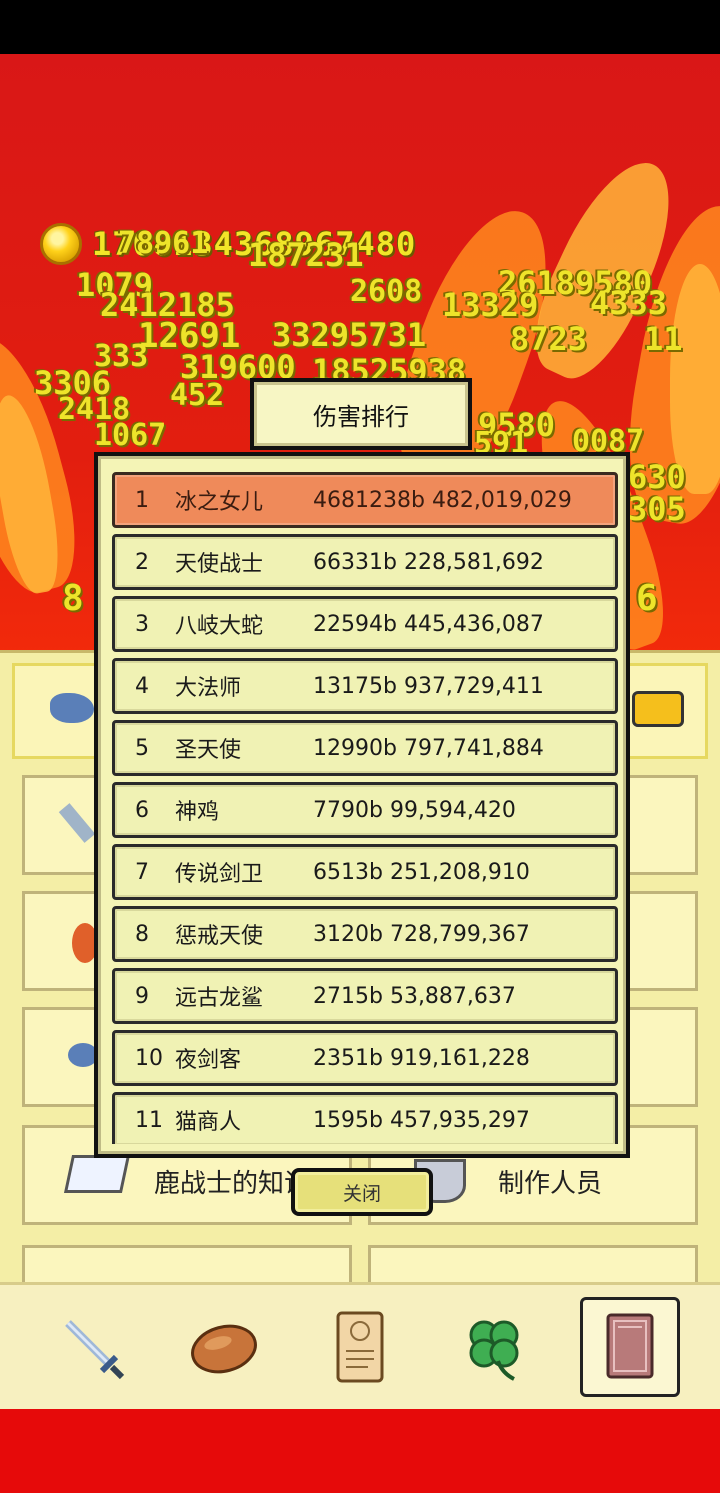  Describe the element at coordinates (414, 996) in the screenshot. I see `damage-value: 2715b 53,887,637` at that location.